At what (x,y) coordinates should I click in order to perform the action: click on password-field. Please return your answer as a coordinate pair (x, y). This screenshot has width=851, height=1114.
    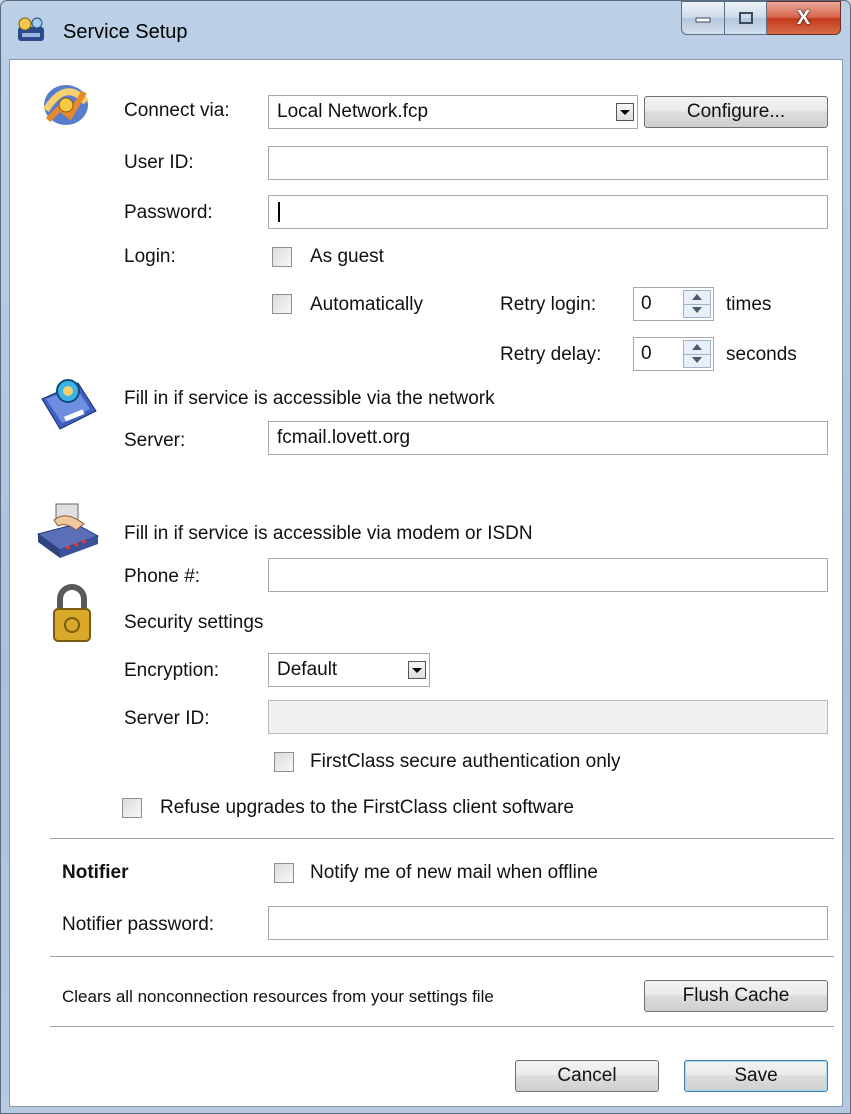
    Looking at the image, I should click on (548, 212).